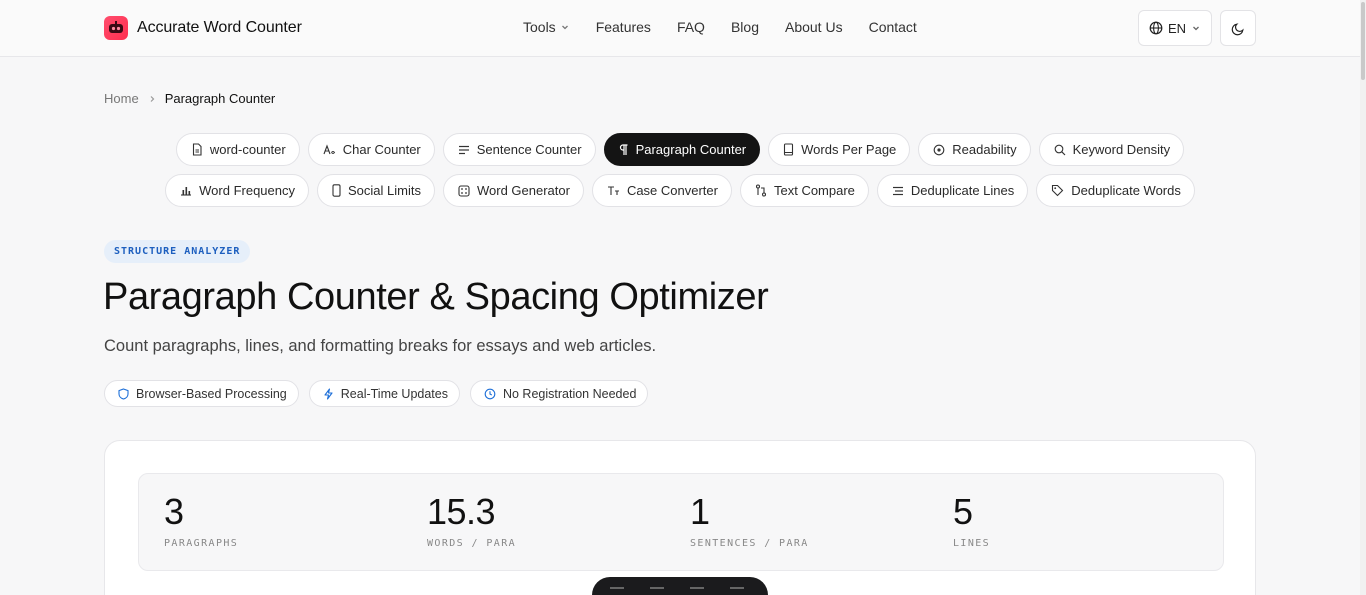  I want to click on tool-label: Word Generator, so click(523, 190).